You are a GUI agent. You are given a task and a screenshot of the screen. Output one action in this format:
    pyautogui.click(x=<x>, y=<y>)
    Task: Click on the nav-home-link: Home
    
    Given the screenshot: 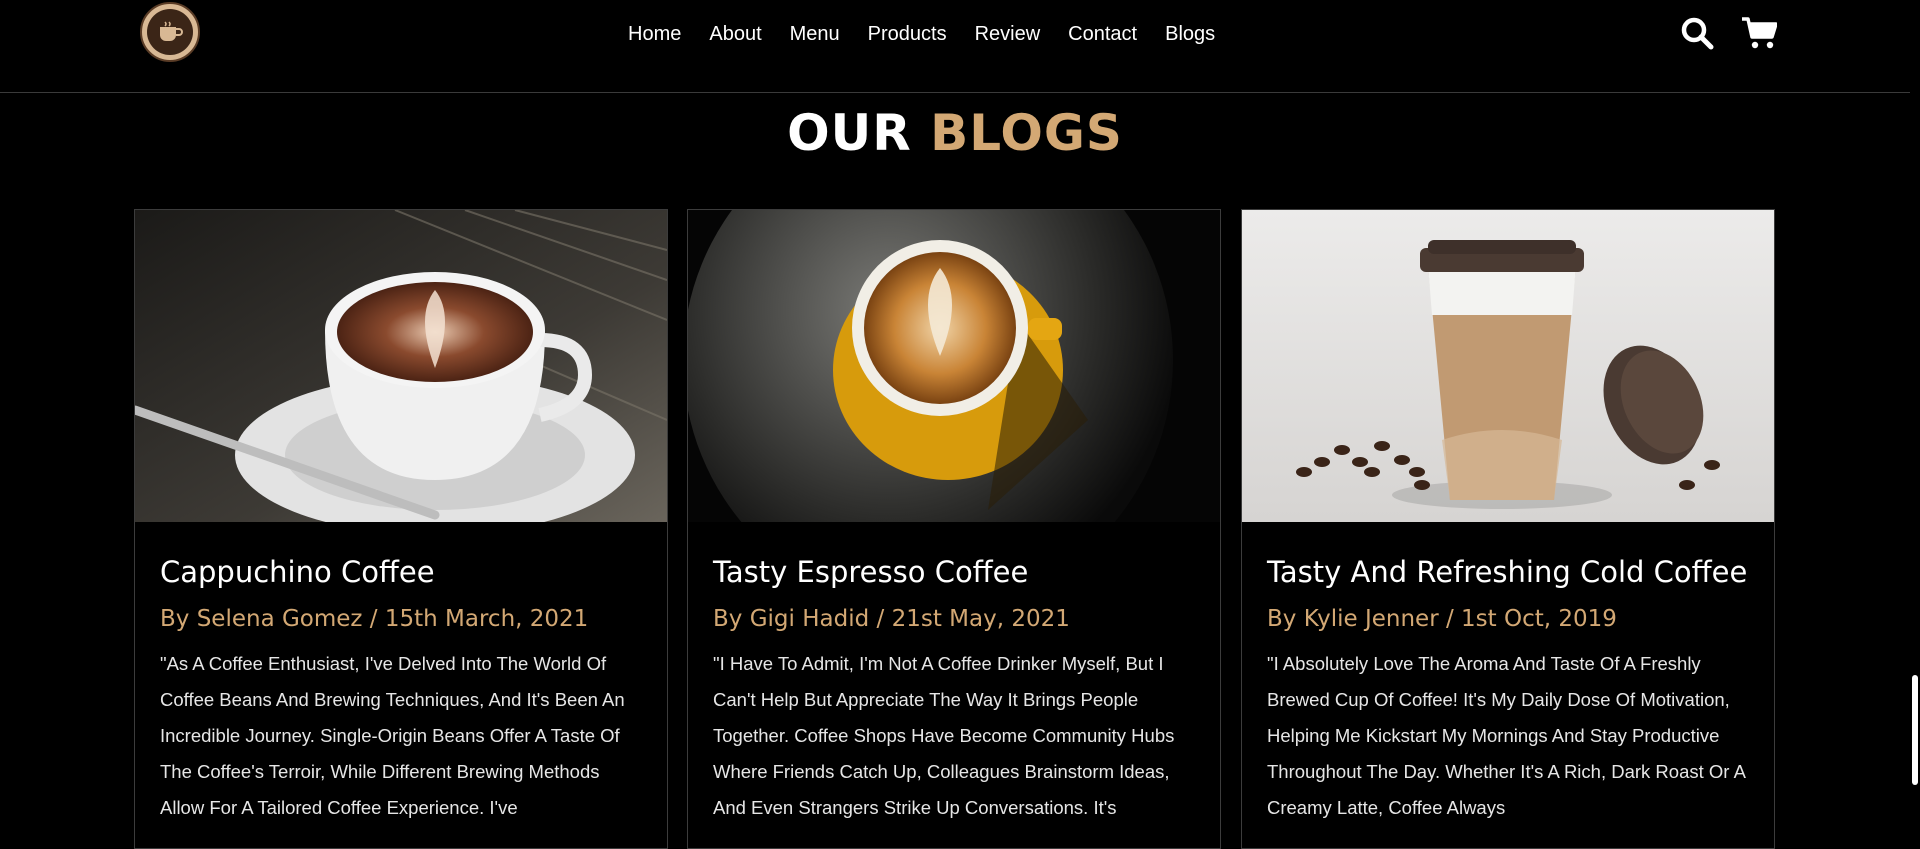 What is the action you would take?
    pyautogui.click(x=654, y=34)
    